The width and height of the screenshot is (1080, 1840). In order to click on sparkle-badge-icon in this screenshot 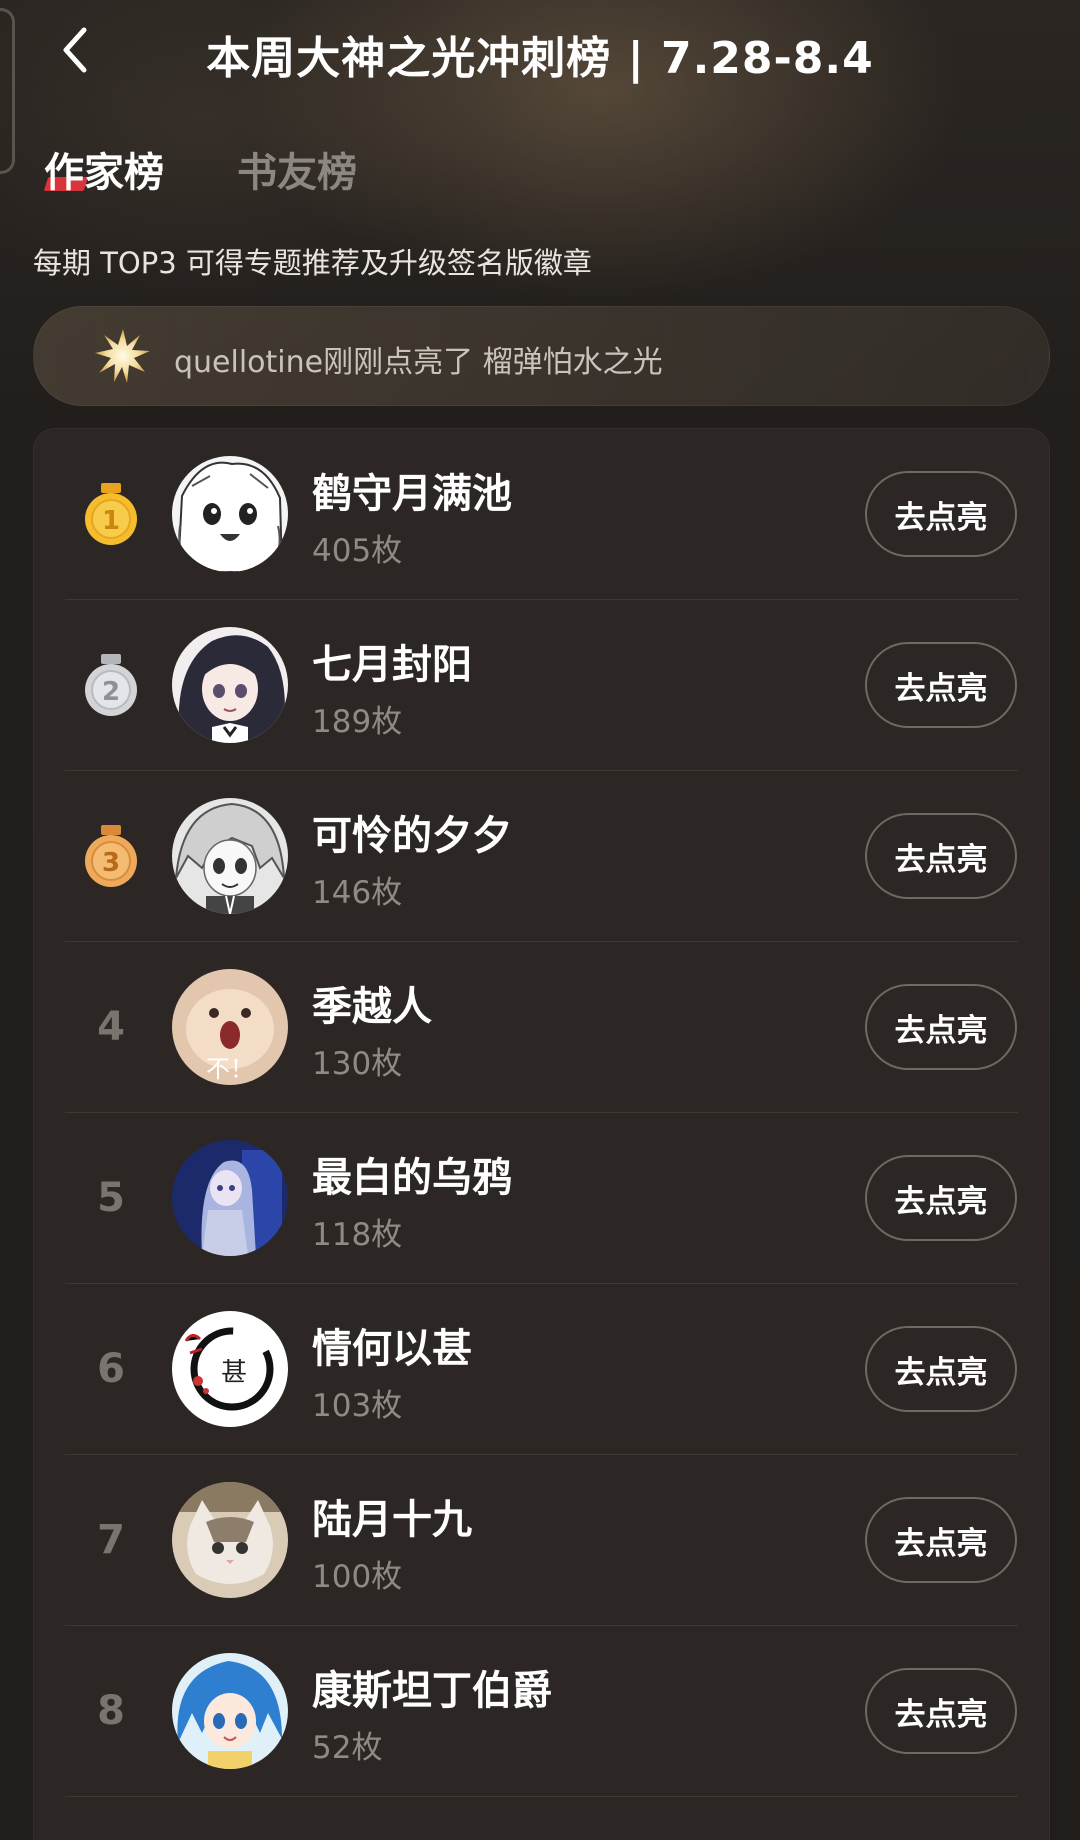, I will do `click(122, 356)`.